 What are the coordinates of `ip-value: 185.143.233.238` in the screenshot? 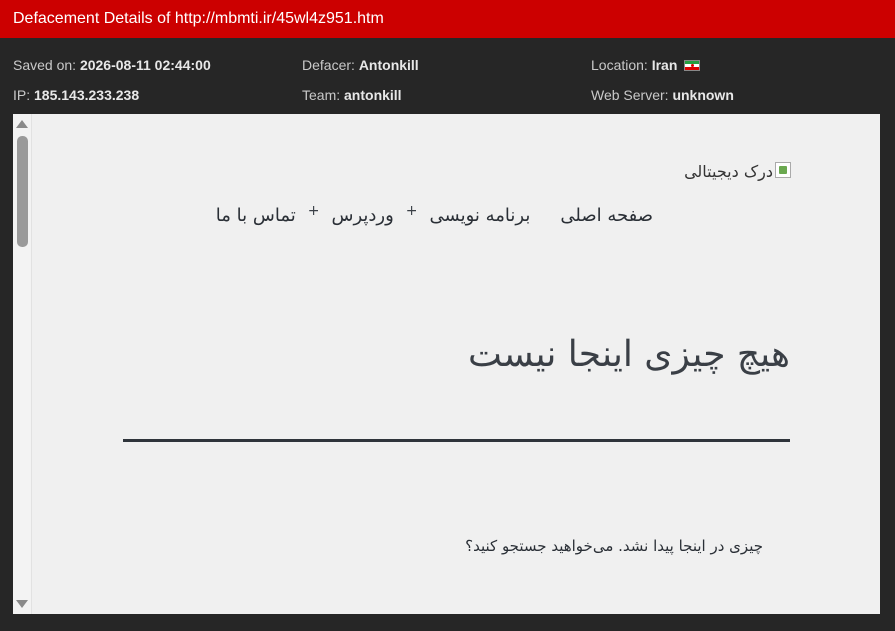 It's located at (87, 95).